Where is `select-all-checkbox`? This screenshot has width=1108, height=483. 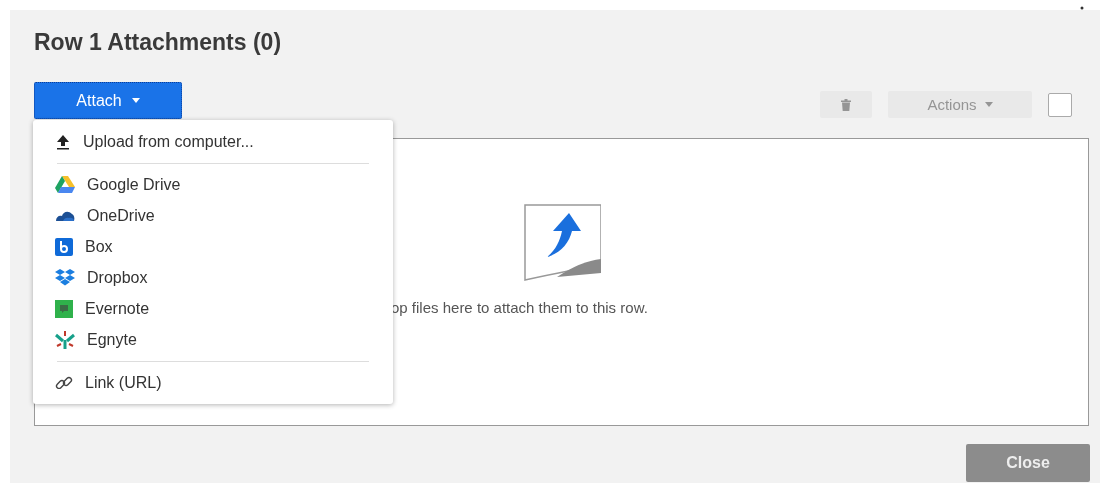 select-all-checkbox is located at coordinates (1060, 104).